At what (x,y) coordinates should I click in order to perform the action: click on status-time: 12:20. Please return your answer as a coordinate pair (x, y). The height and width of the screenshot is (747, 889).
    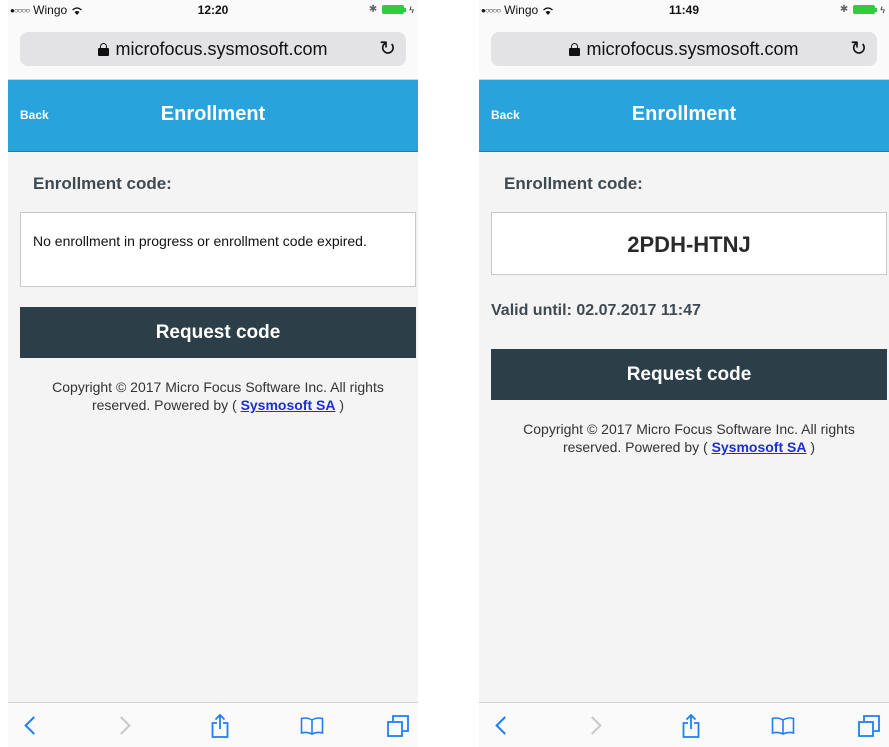
    Looking at the image, I should click on (213, 10).